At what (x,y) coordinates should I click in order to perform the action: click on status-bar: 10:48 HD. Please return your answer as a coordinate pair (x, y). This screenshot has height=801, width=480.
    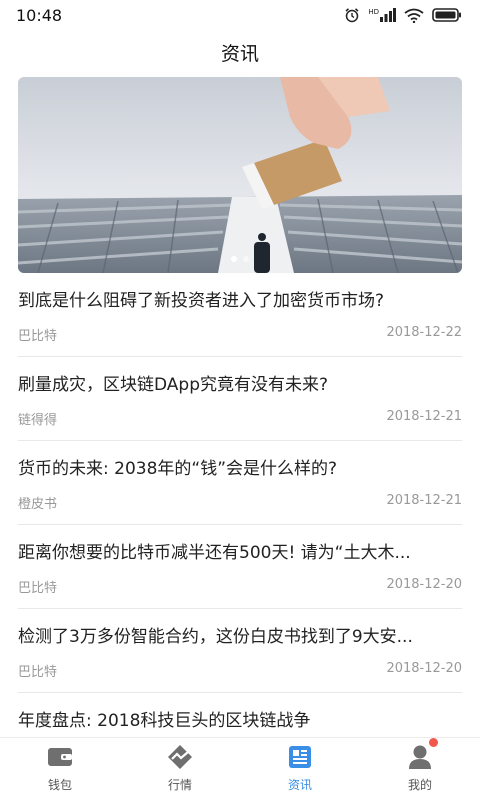
    Looking at the image, I should click on (240, 15).